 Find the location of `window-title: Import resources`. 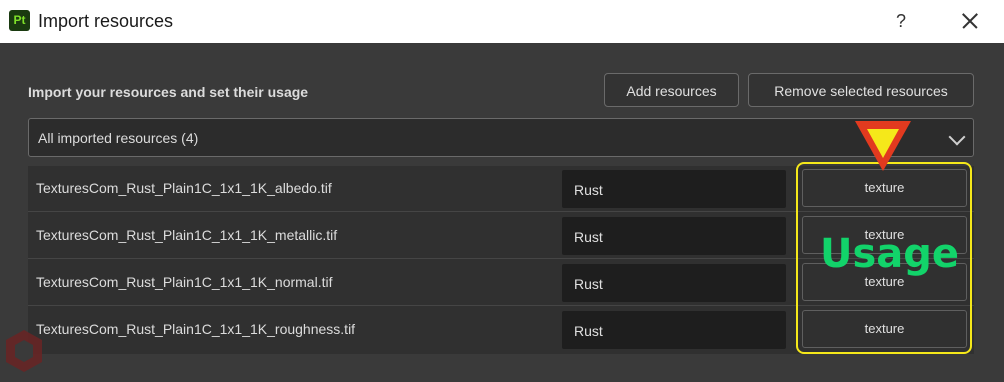

window-title: Import resources is located at coordinates (106, 21).